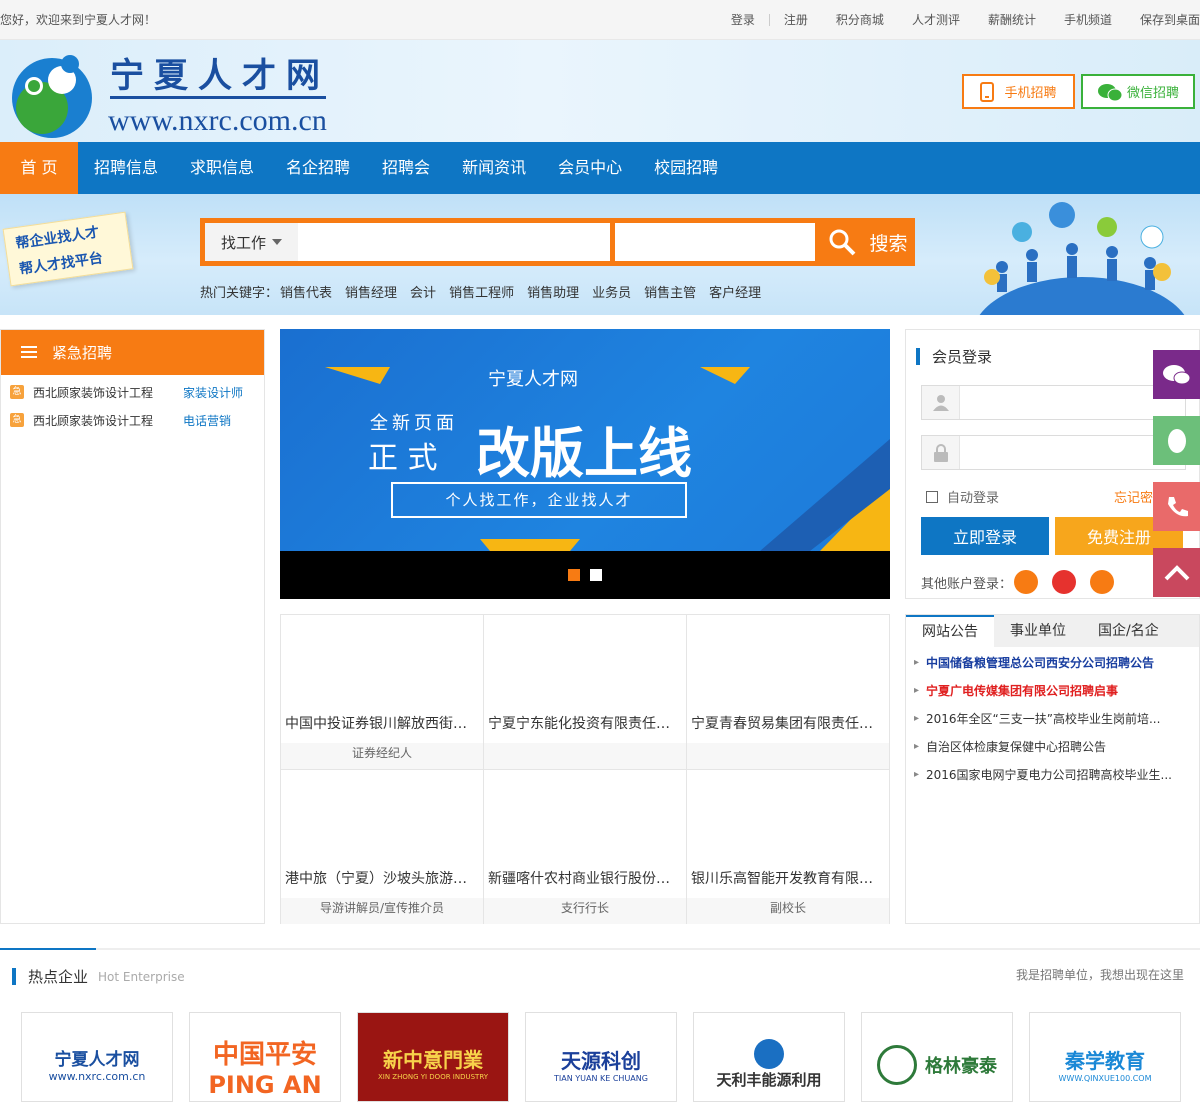  I want to click on company-card: 新疆喀什农村商业银行股份有... 支行行长, so click(585, 847).